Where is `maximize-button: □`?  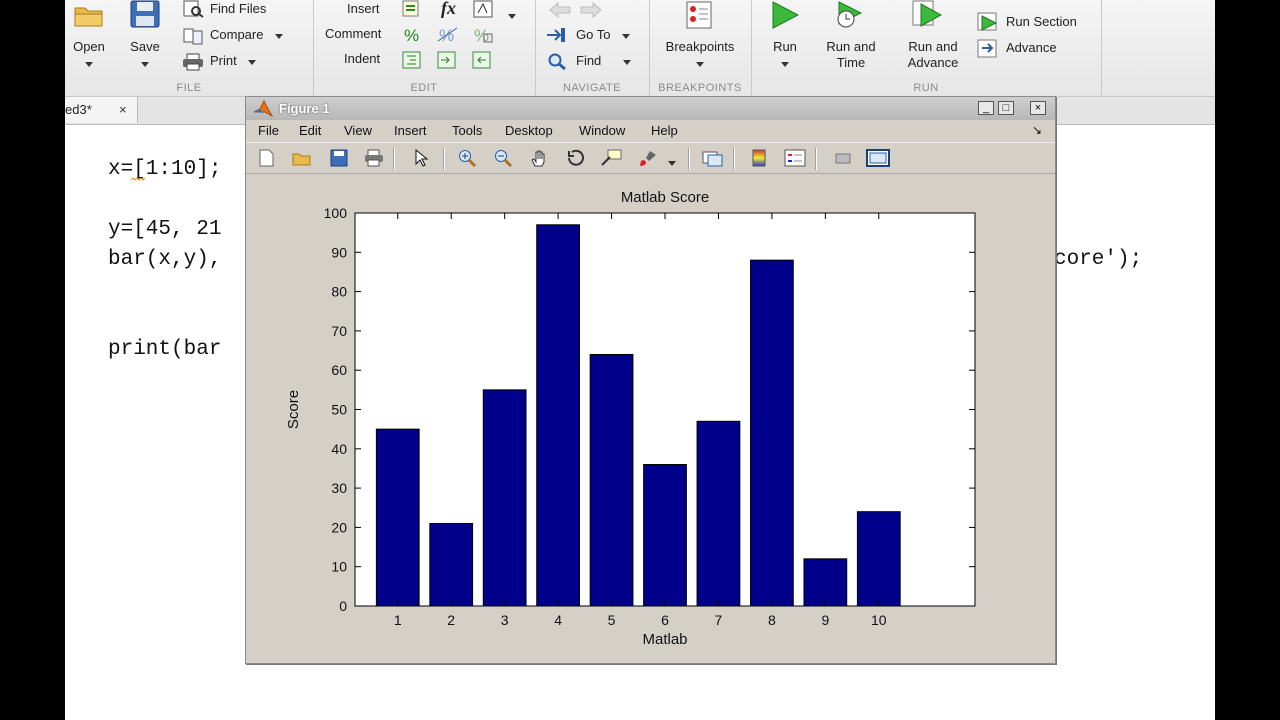 maximize-button: □ is located at coordinates (1006, 108).